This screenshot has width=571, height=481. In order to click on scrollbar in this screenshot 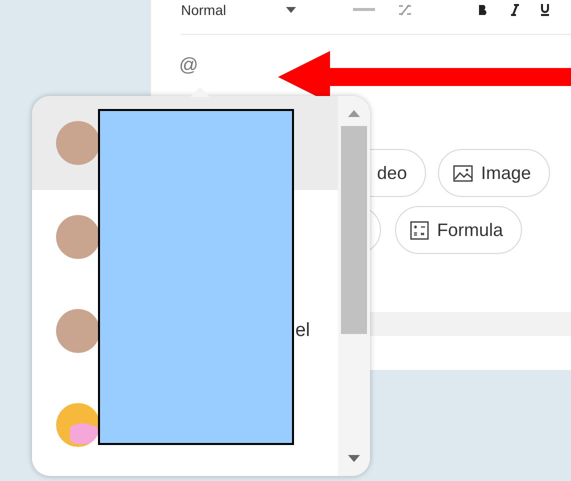, I will do `click(354, 286)`.